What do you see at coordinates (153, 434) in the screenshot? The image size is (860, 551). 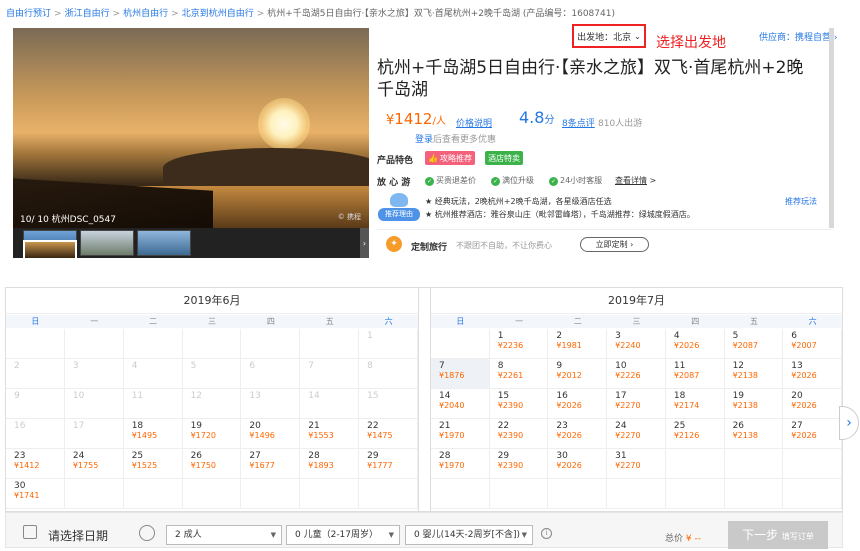 I see `calendar-day: 18 ¥1495` at bounding box center [153, 434].